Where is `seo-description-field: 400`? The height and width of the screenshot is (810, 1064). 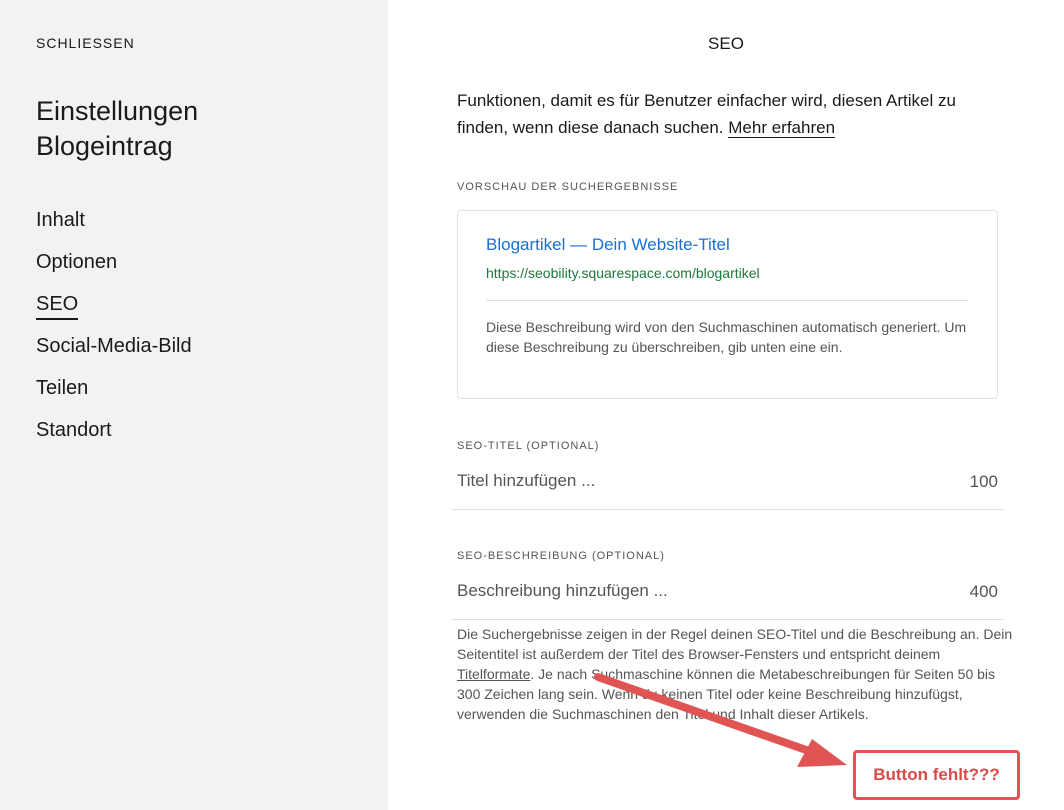
seo-description-field: 400 is located at coordinates (727, 596).